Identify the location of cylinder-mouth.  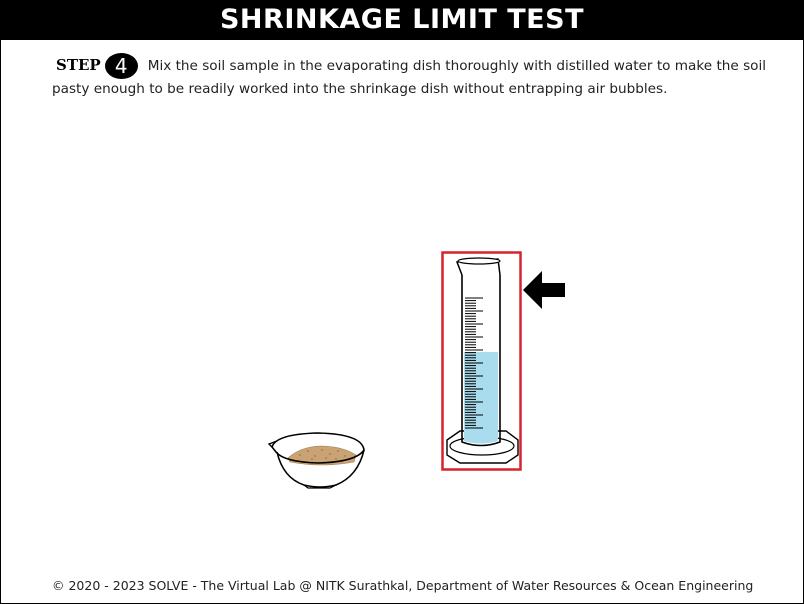
(479, 261).